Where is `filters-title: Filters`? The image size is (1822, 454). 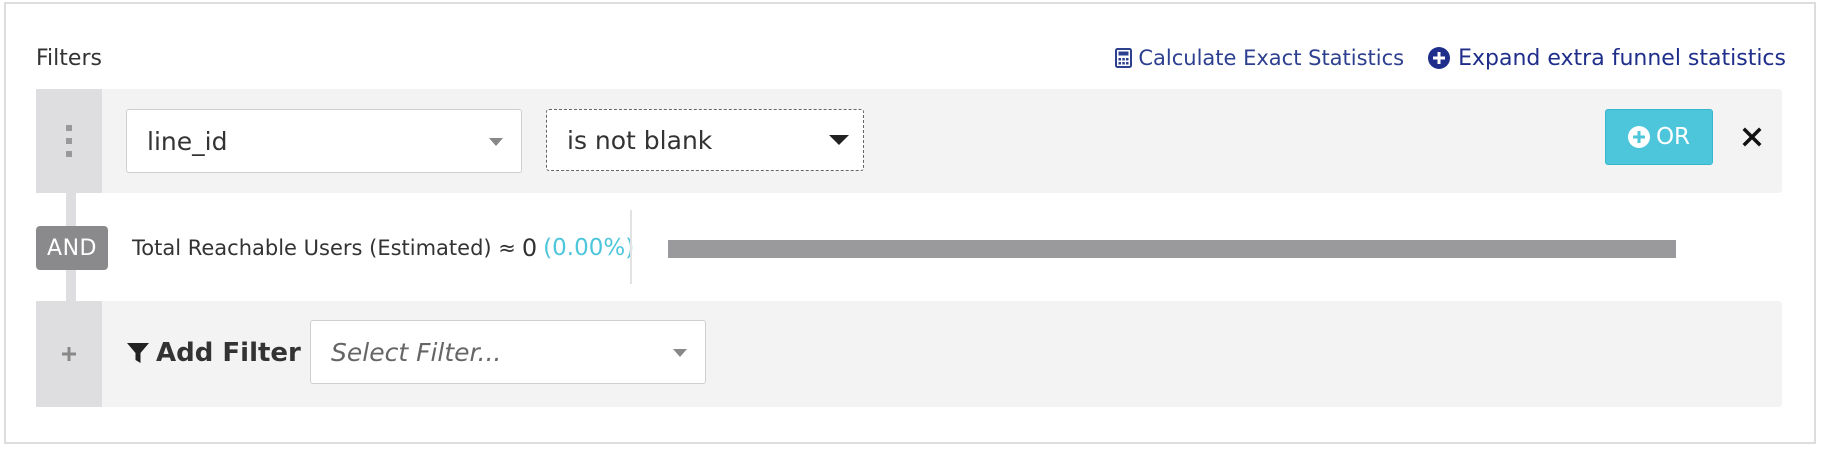
filters-title: Filters is located at coordinates (69, 58).